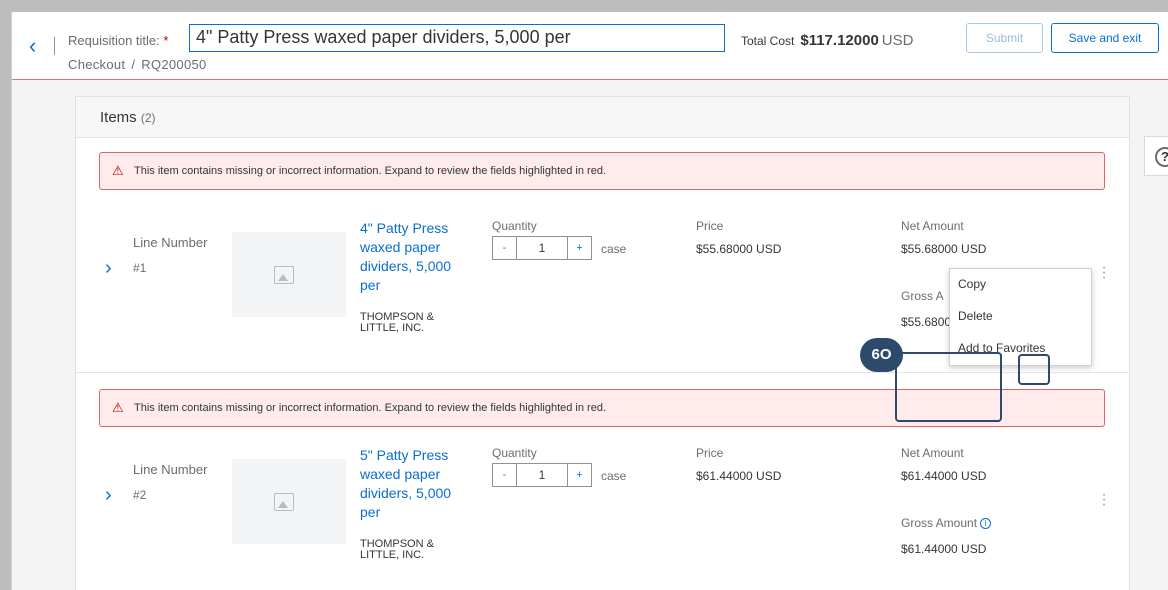 This screenshot has height=590, width=1168. I want to click on breadcrumb-requisition-id: RQ200050, so click(174, 64).